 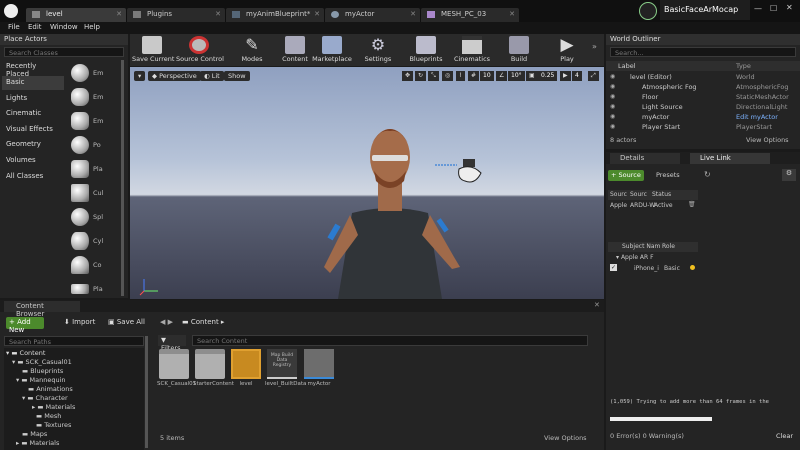 I want to click on tree-item-mannequin: ▾ ▬ Mannequin, so click(x=41, y=380).